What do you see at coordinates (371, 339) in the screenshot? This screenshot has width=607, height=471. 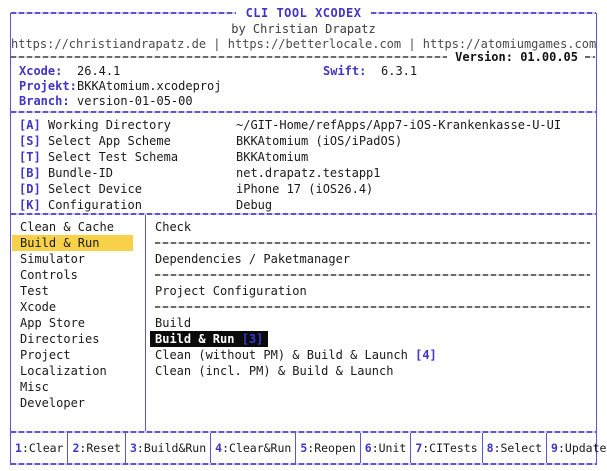 I see `content-item-build-run: Build & Run [3]` at bounding box center [371, 339].